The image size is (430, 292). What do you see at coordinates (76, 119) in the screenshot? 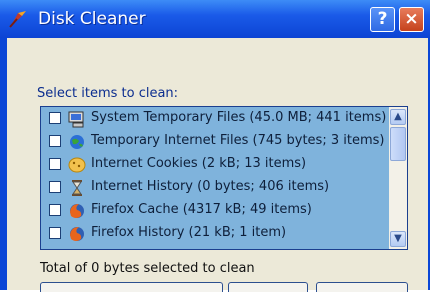
I see `computer-icon` at bounding box center [76, 119].